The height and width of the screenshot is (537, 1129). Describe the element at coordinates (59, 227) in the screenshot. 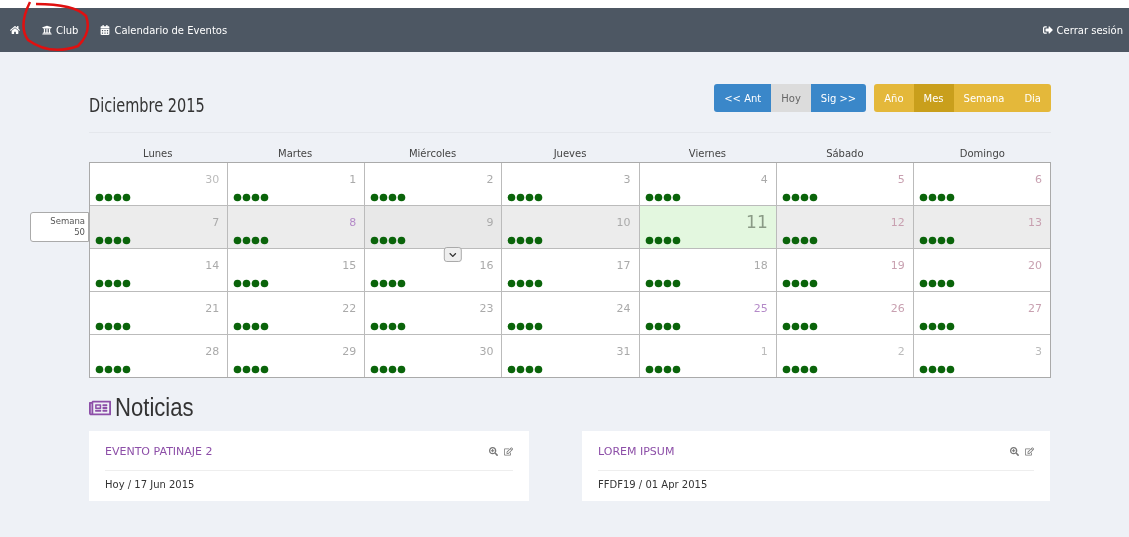

I see `week-label: Semana 50` at that location.